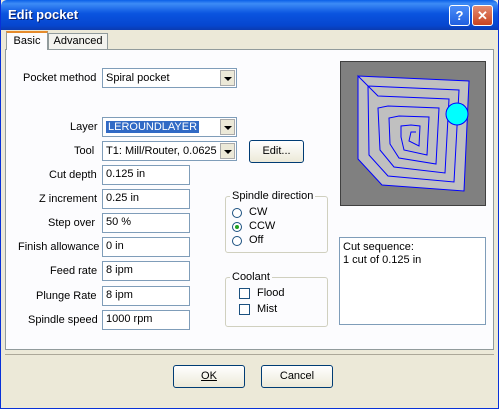 The width and height of the screenshot is (499, 409). What do you see at coordinates (146, 296) in the screenshot?
I see `plunge-rate-field: 8 ipm` at bounding box center [146, 296].